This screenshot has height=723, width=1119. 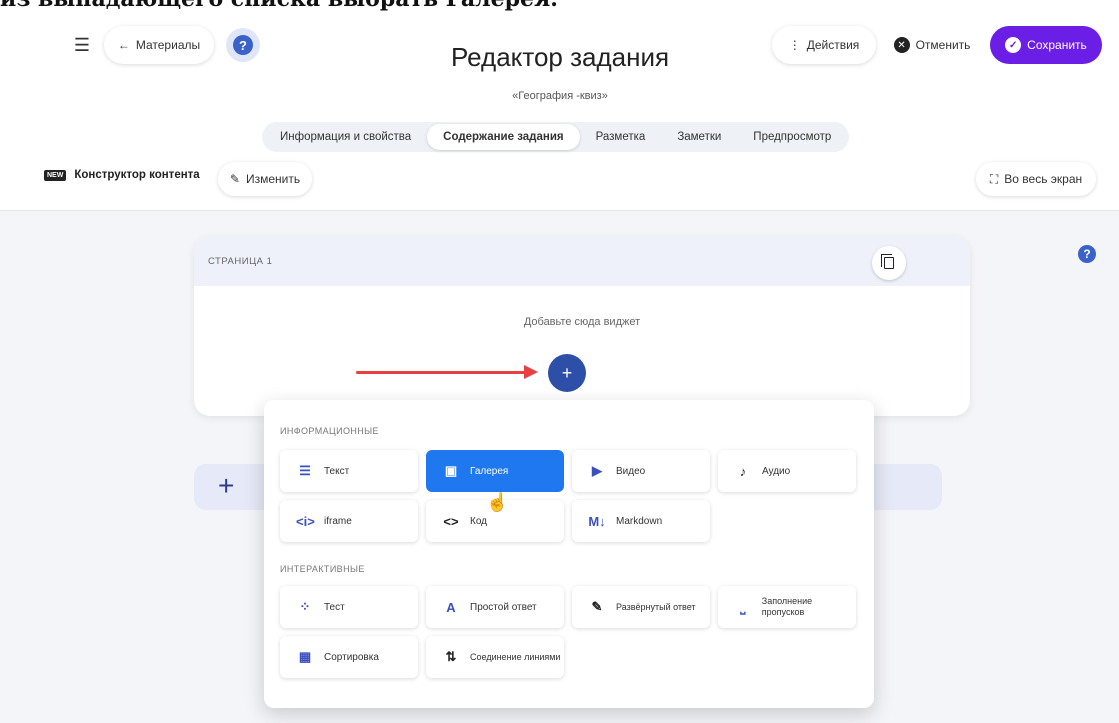 I want to click on fullscreen-icon: ⛶, so click(x=994, y=178).